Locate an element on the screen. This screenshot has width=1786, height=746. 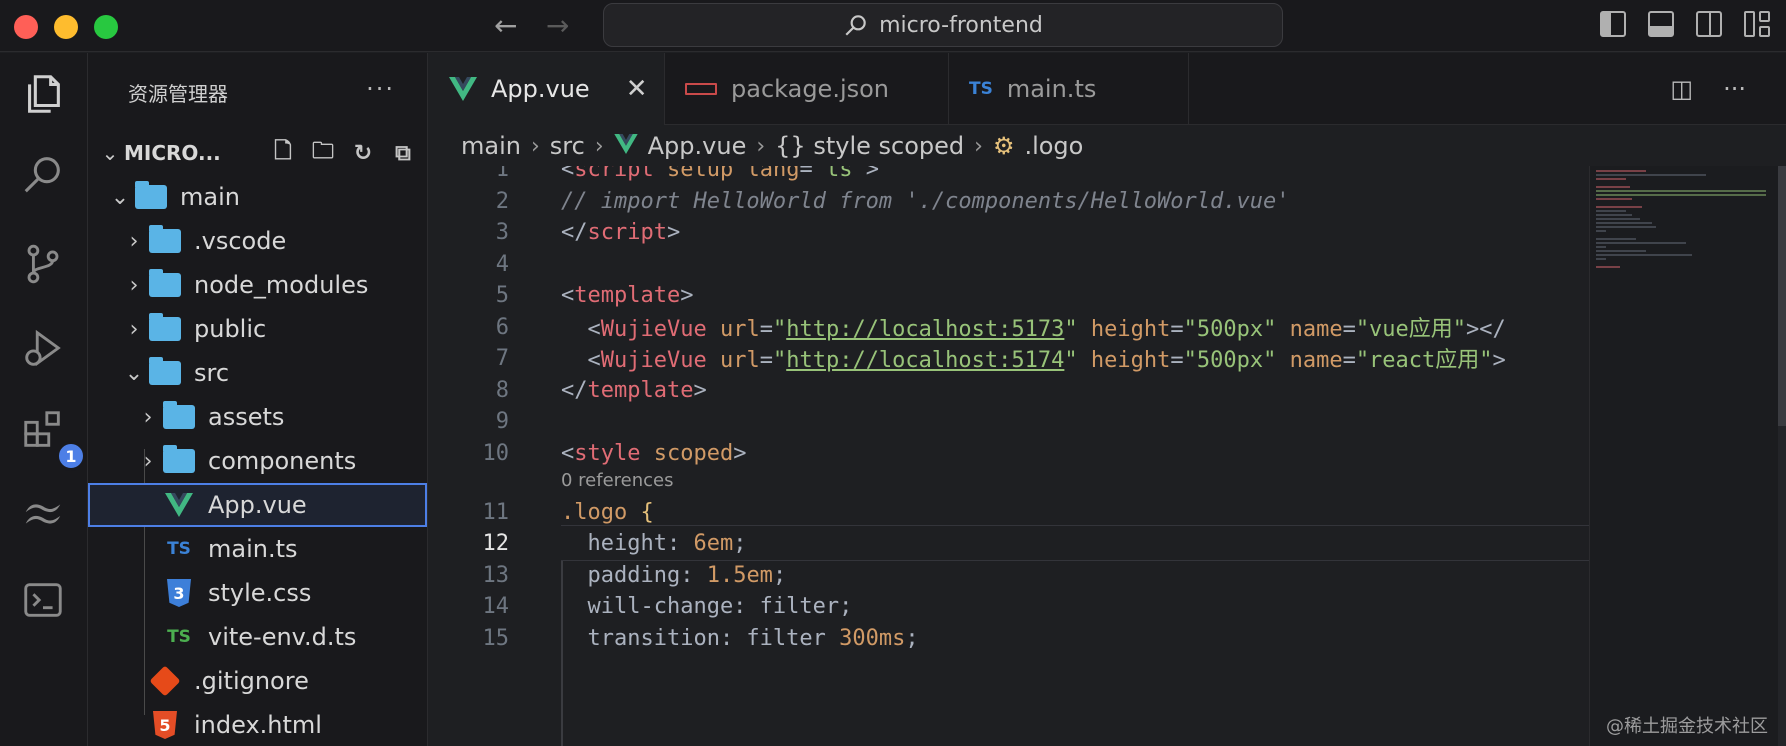
tailwind-icon is located at coordinates (43, 514).